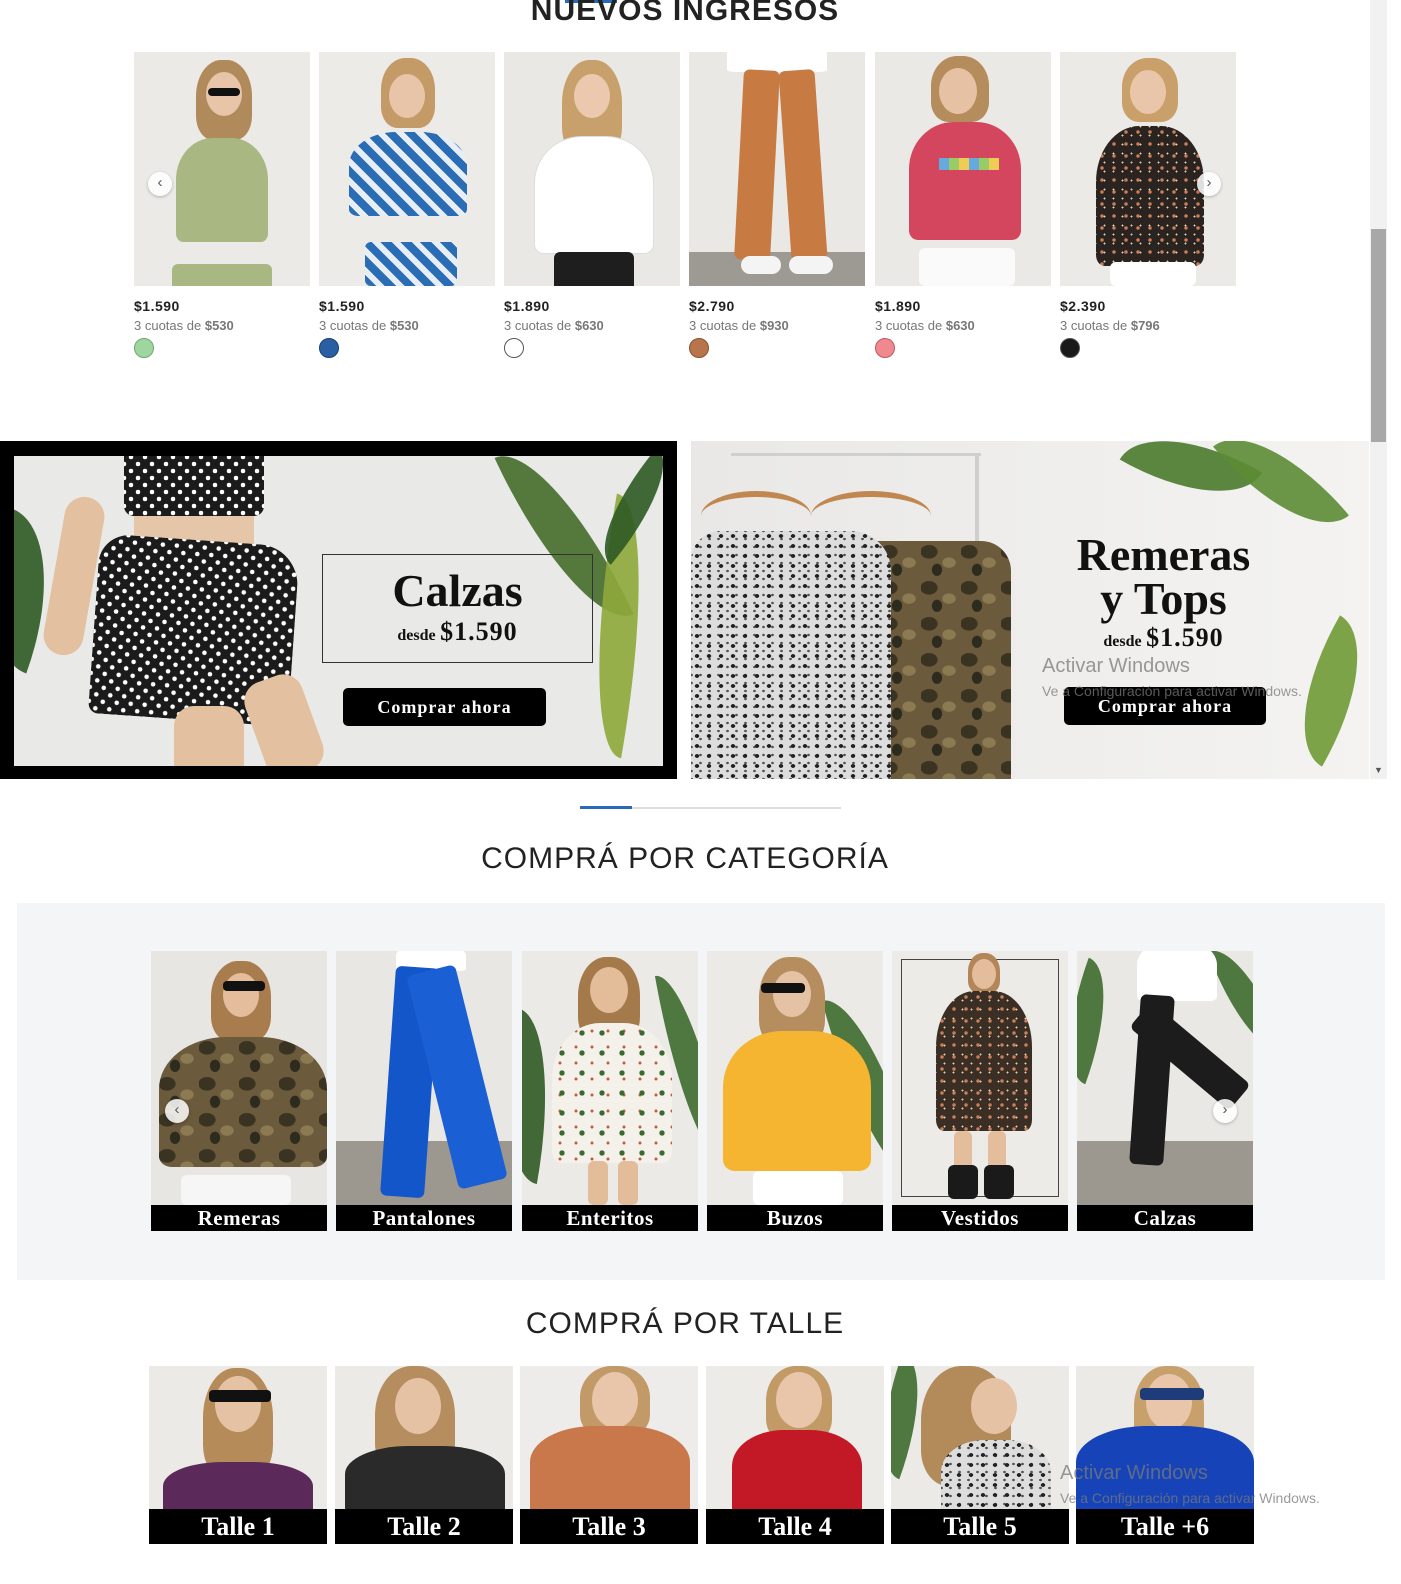  I want to click on banner-title: Remeras y Tops, so click(1163, 576).